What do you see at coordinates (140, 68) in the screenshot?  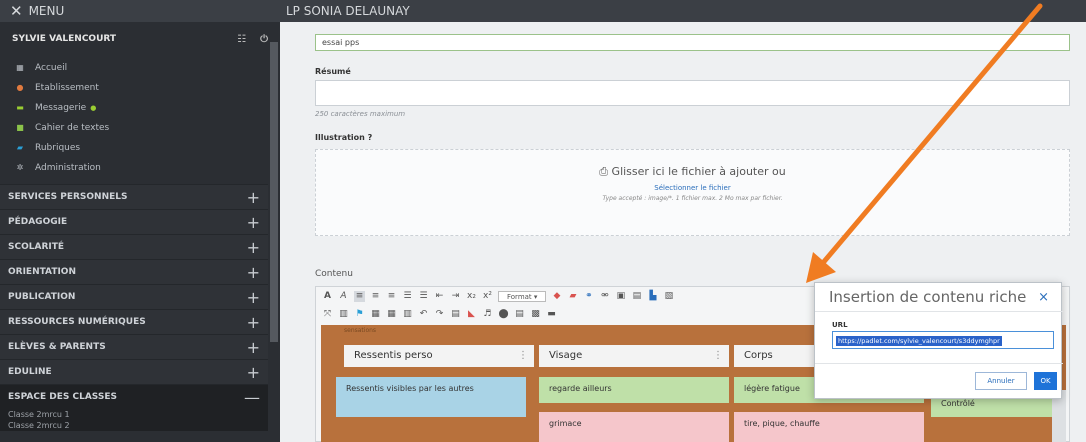 I see `sidebar-item-accueil: ▦ Accueil` at bounding box center [140, 68].